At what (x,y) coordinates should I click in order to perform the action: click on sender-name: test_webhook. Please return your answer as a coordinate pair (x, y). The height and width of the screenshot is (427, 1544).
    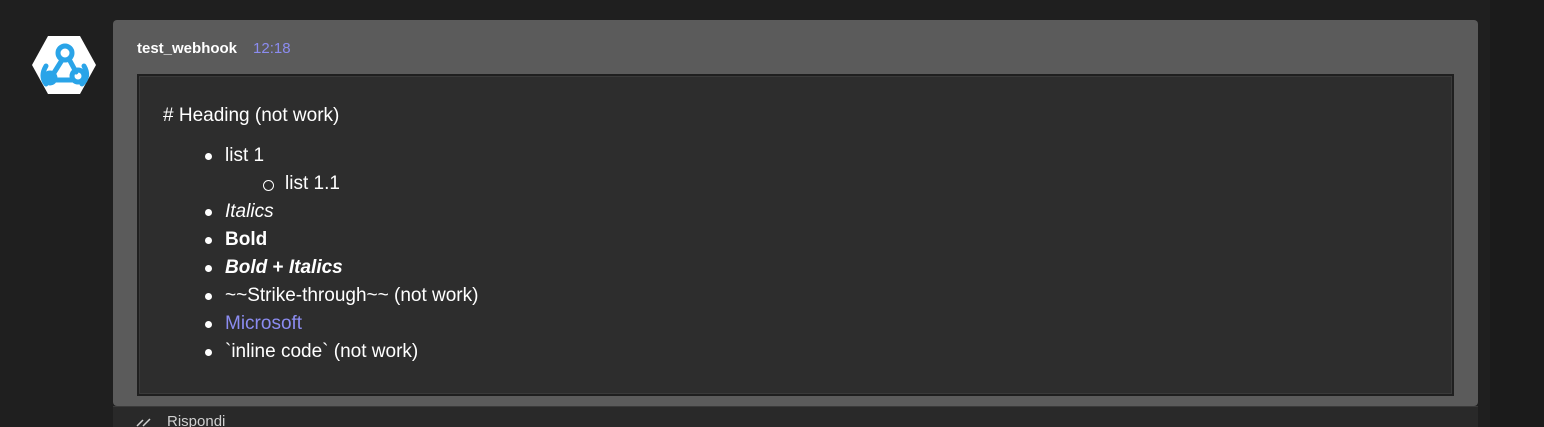
    Looking at the image, I should click on (187, 48).